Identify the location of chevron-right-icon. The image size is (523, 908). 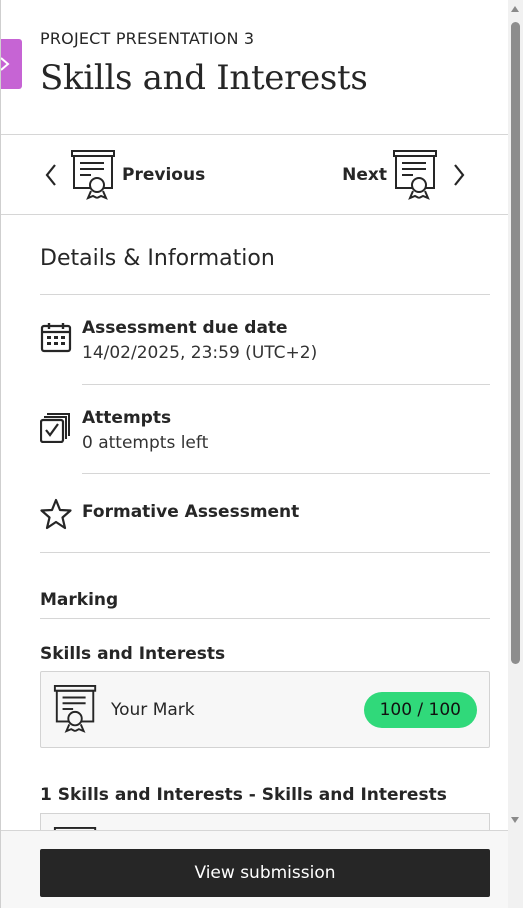
(459, 175).